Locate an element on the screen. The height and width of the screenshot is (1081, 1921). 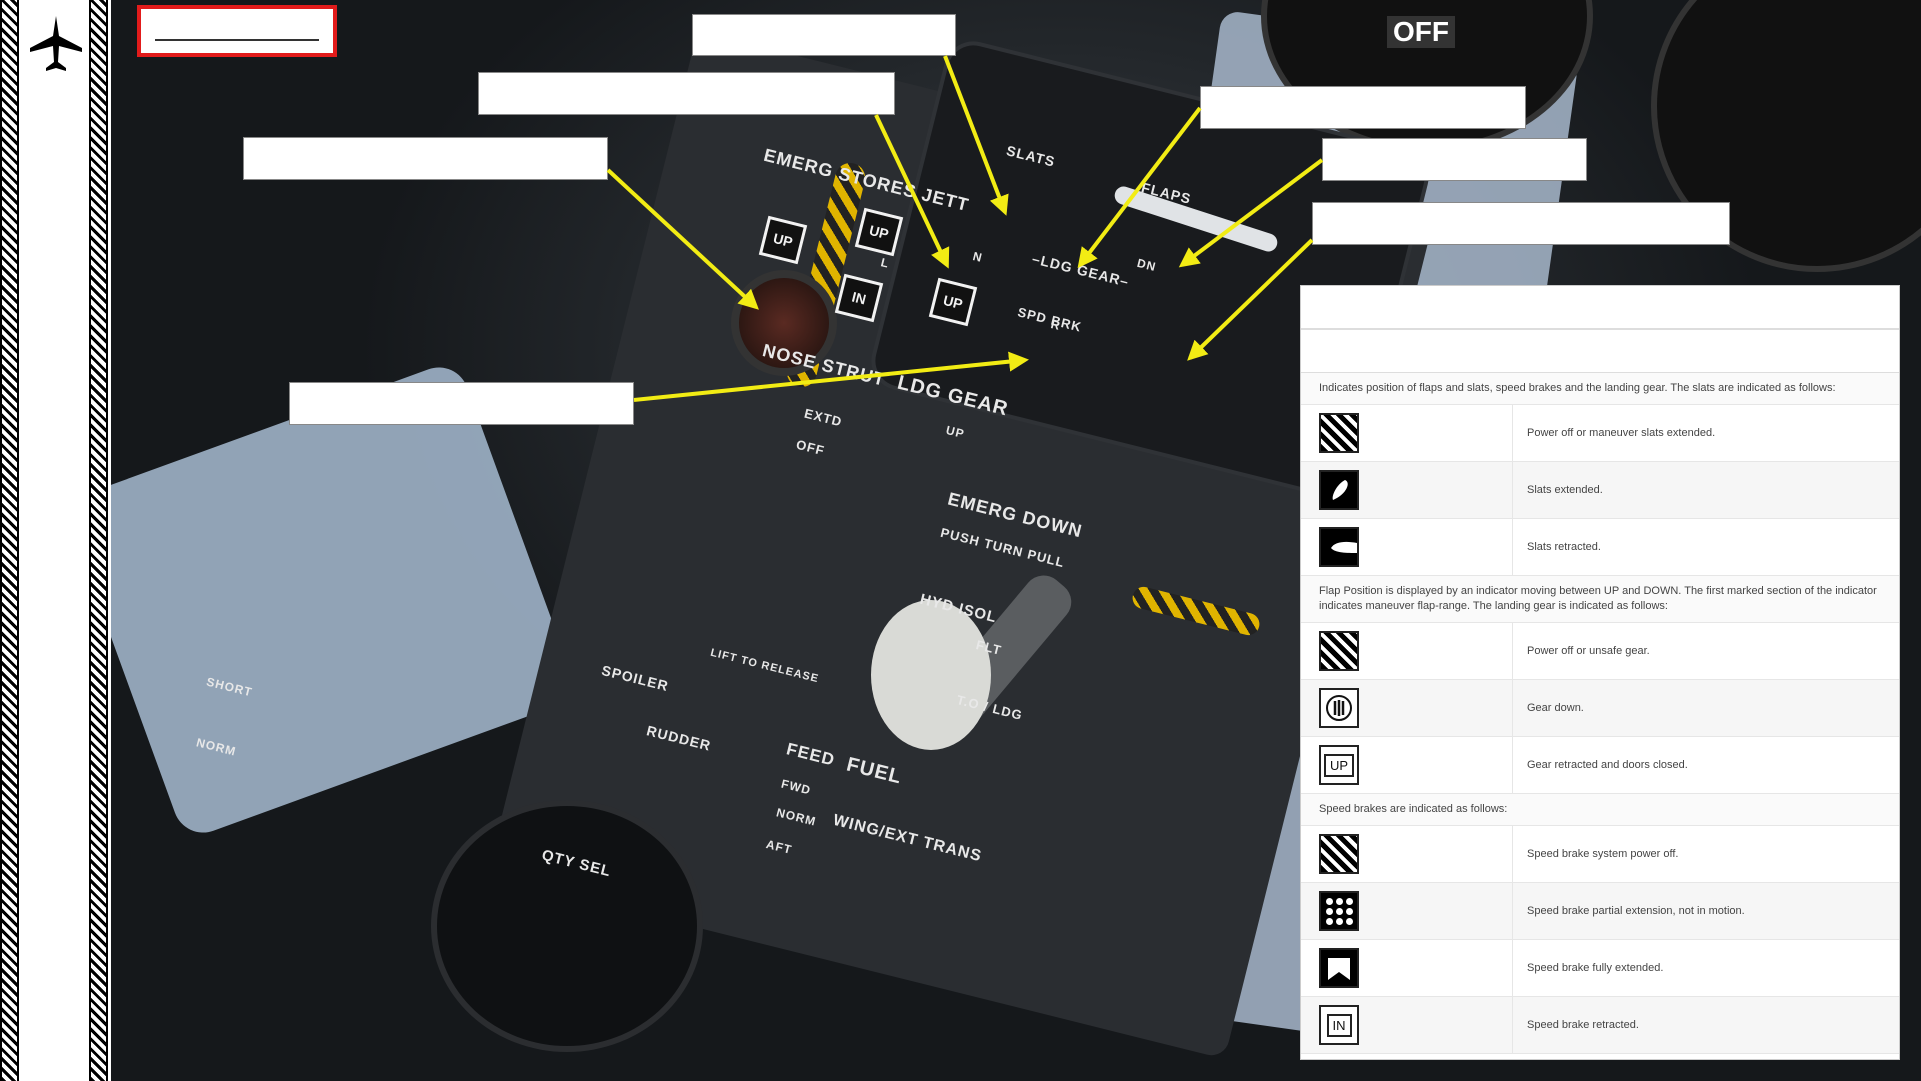
gear-up-icon: UP is located at coordinates (1339, 765).